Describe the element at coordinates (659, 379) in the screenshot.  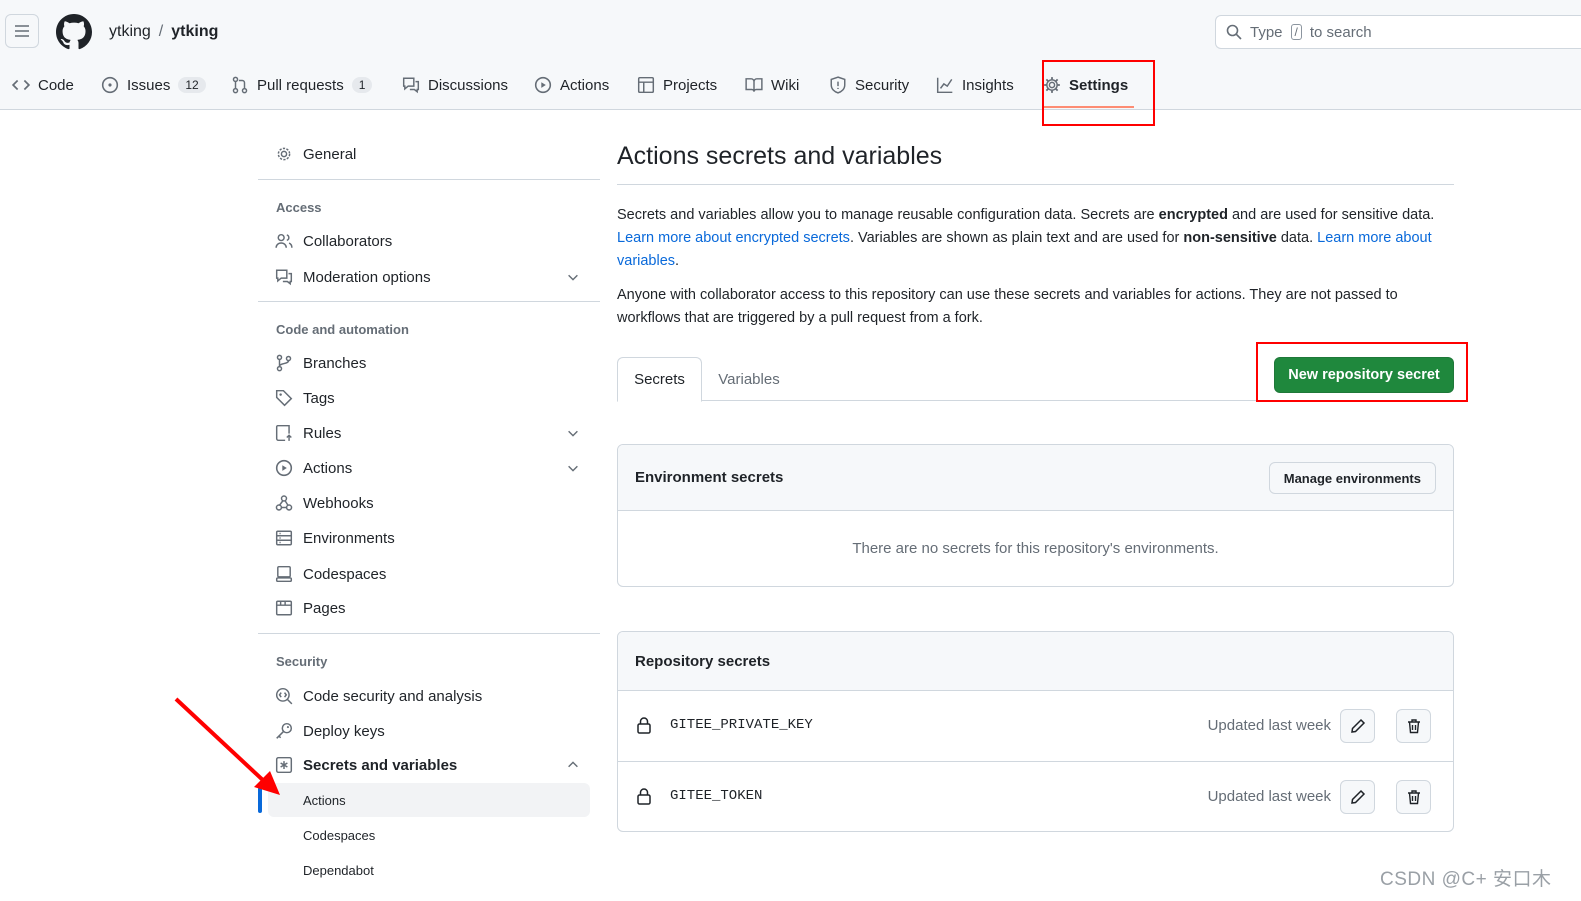
I see `tab-secrets: Secrets` at that location.